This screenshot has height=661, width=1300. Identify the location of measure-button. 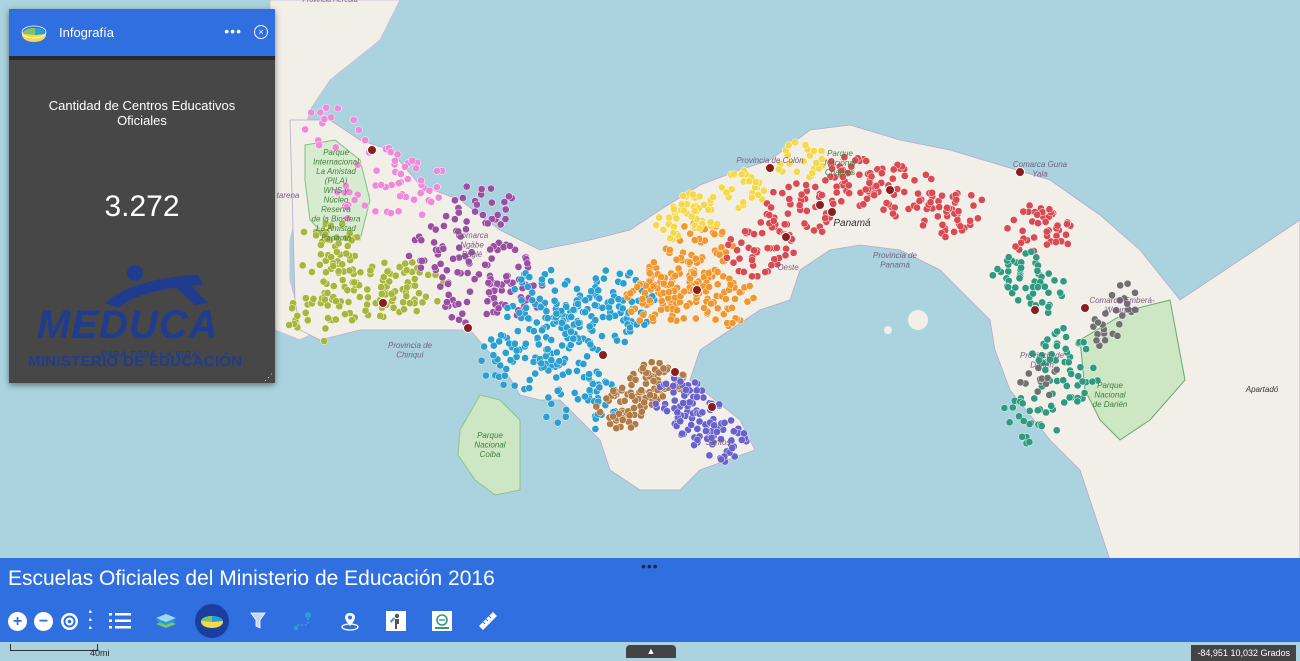
(488, 621).